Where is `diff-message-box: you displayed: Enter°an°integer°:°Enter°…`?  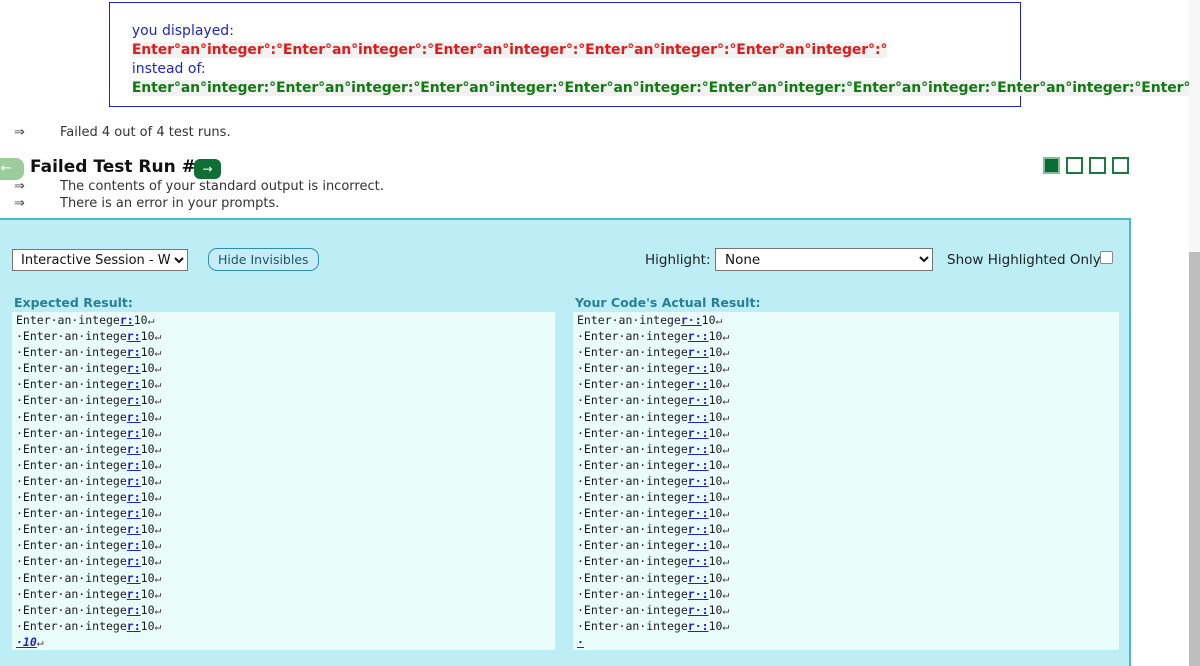
diff-message-box: you displayed: Enter°an°integer°:°Enter°… is located at coordinates (654, 54).